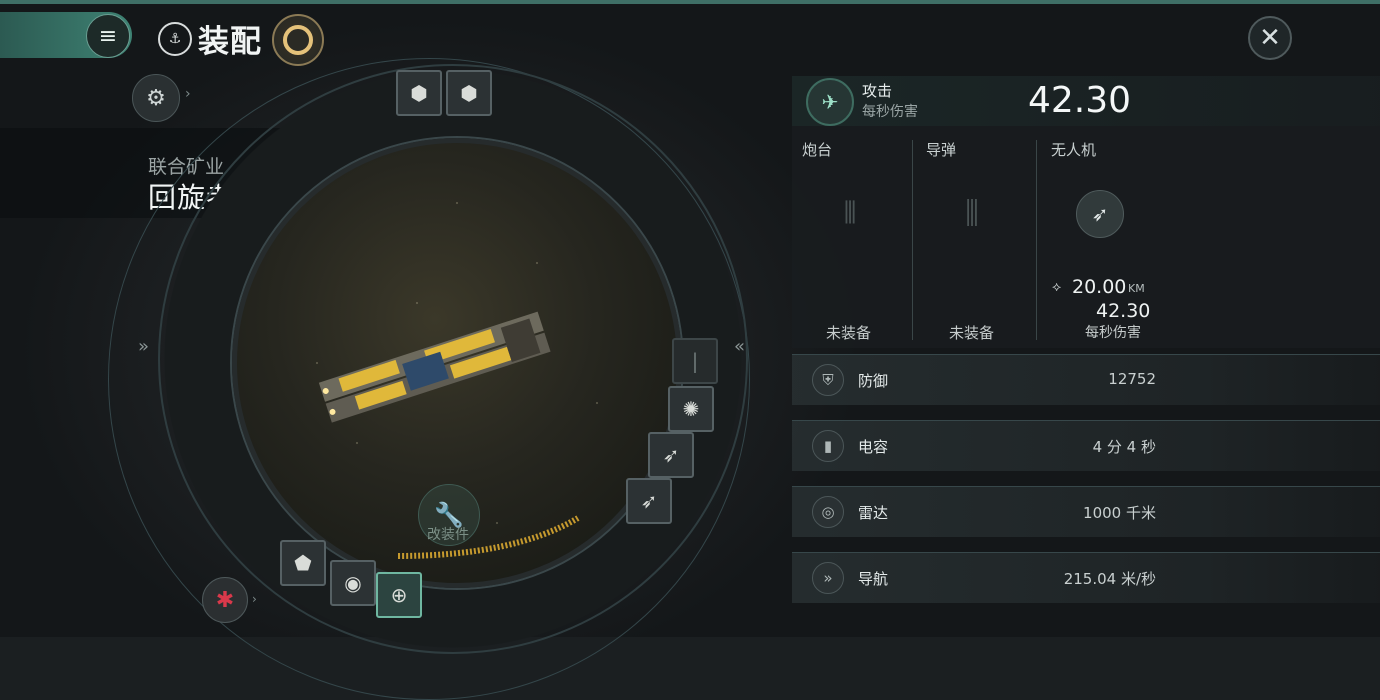  What do you see at coordinates (143, 346) in the screenshot?
I see `expand-left-icon: »` at bounding box center [143, 346].